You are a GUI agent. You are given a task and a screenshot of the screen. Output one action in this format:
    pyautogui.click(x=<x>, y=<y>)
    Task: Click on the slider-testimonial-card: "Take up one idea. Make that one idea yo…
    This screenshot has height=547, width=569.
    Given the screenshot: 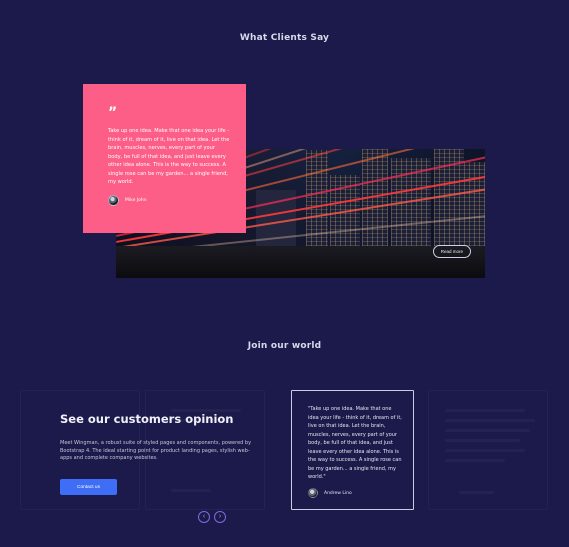 What is the action you would take?
    pyautogui.click(x=352, y=450)
    